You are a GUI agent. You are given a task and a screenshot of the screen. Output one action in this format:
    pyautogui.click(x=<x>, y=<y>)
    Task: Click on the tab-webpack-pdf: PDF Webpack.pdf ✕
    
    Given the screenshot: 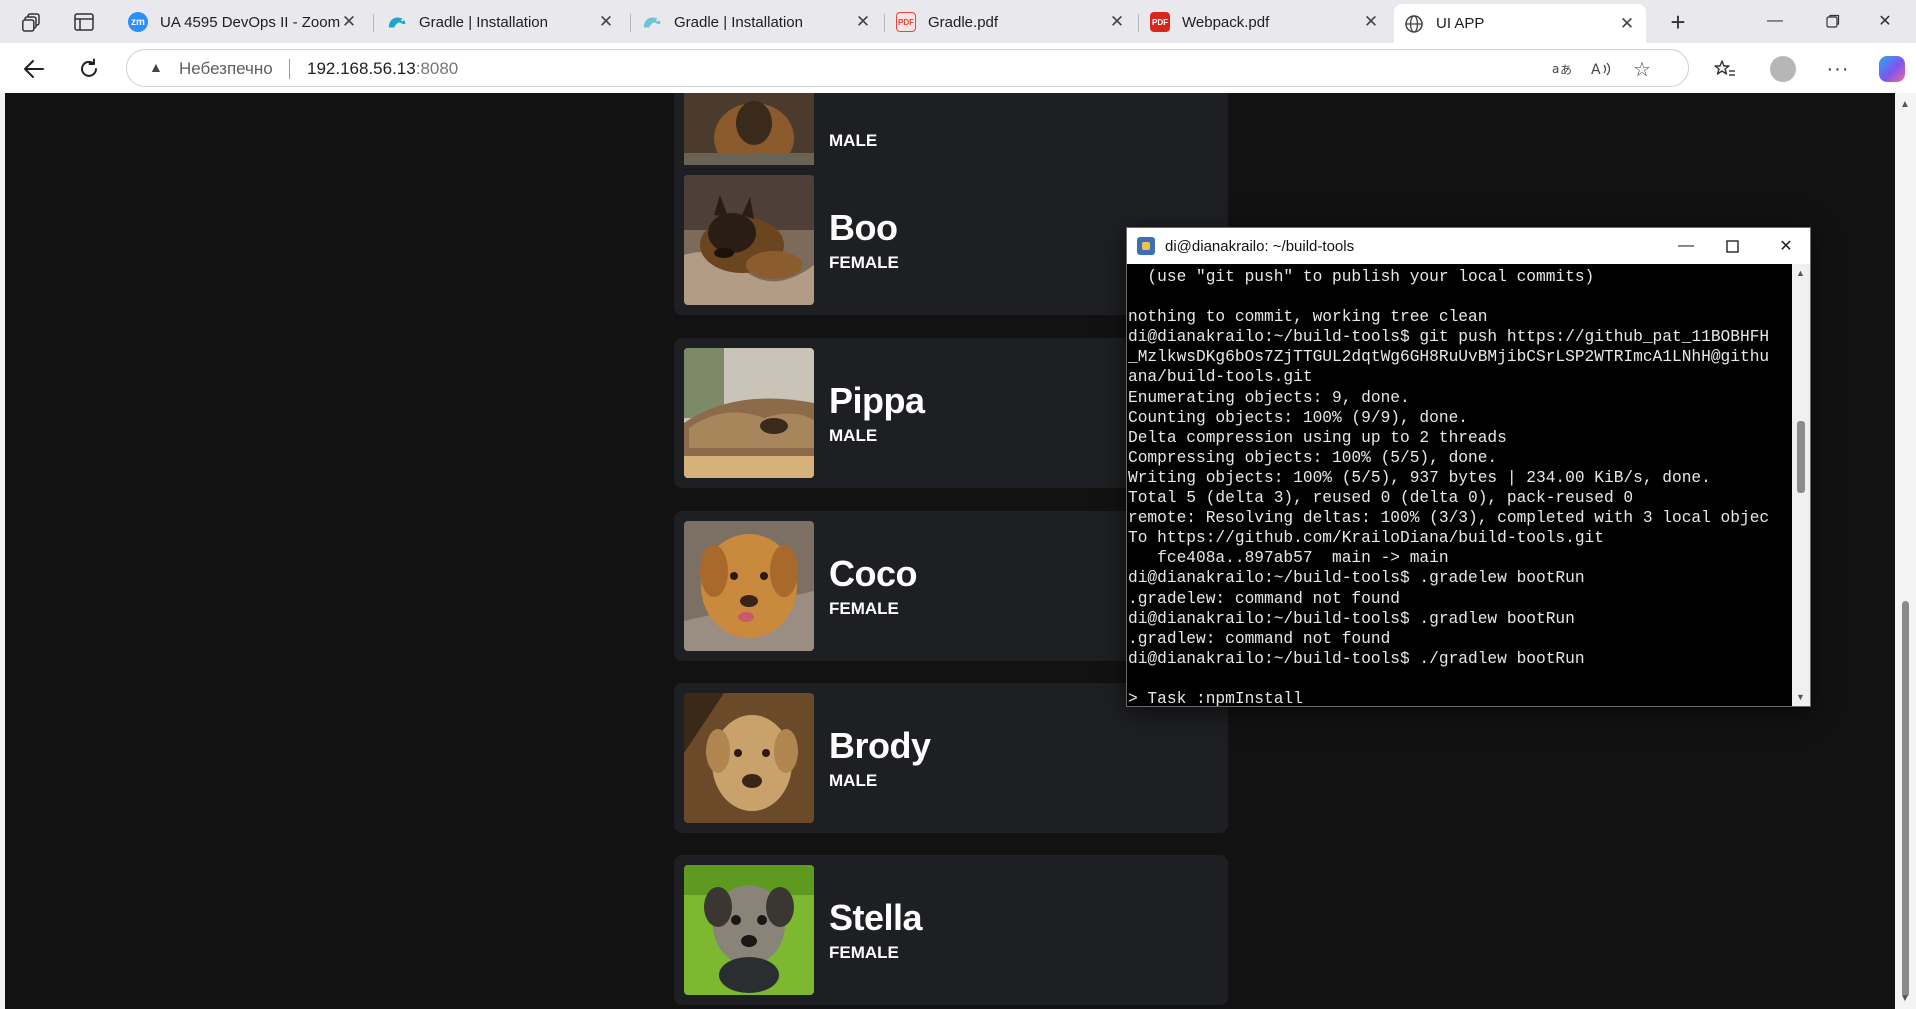 What is the action you would take?
    pyautogui.click(x=1265, y=22)
    